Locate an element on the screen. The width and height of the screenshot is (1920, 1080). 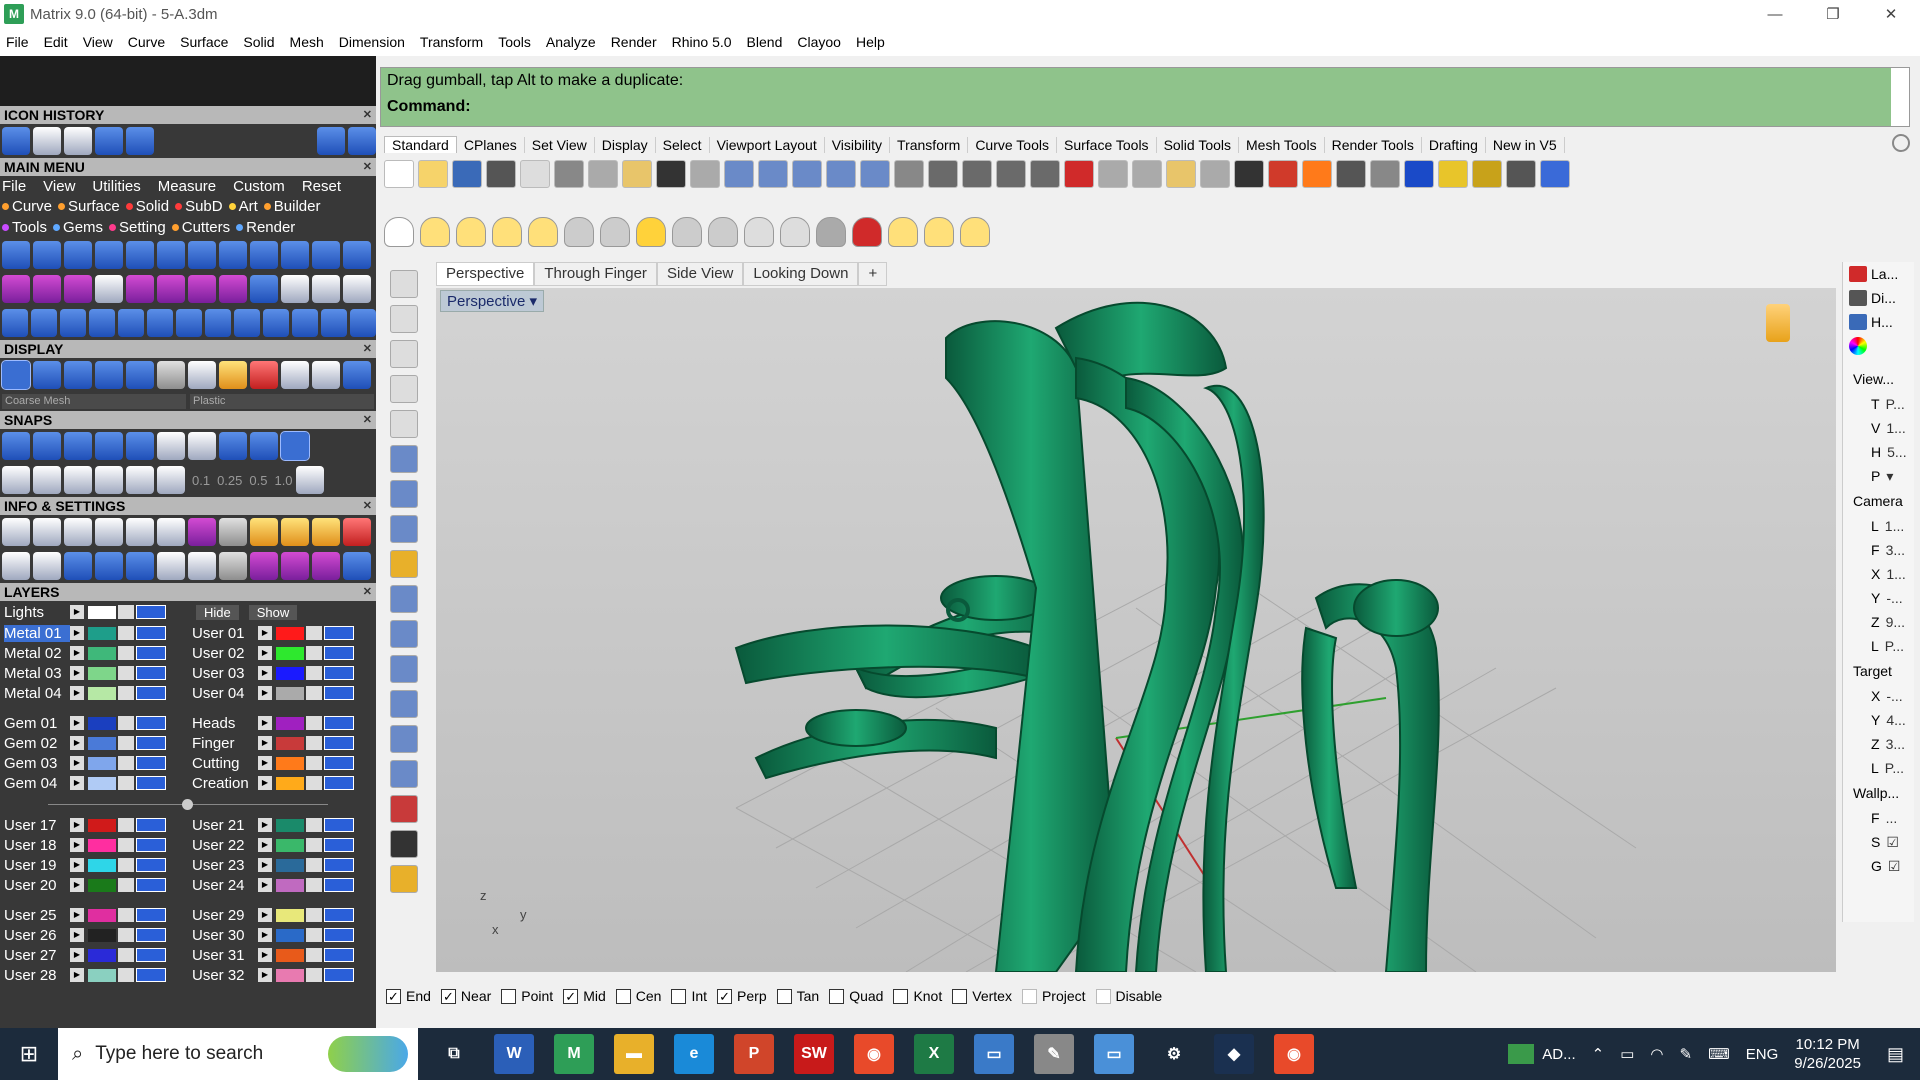
material-select: Plastic is located at coordinates (282, 401).